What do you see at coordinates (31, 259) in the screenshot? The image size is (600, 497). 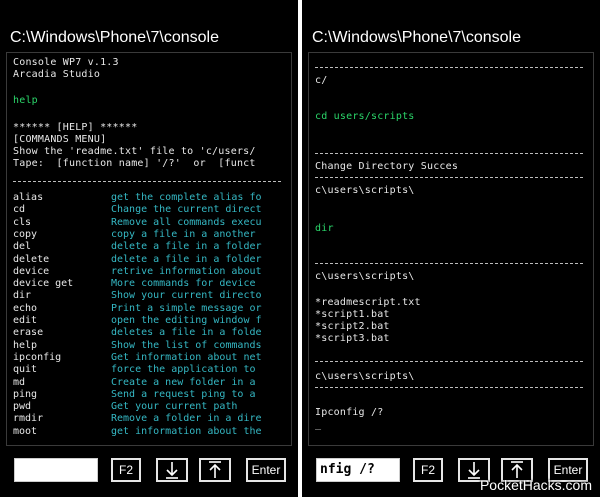 I see `command-name: delete` at bounding box center [31, 259].